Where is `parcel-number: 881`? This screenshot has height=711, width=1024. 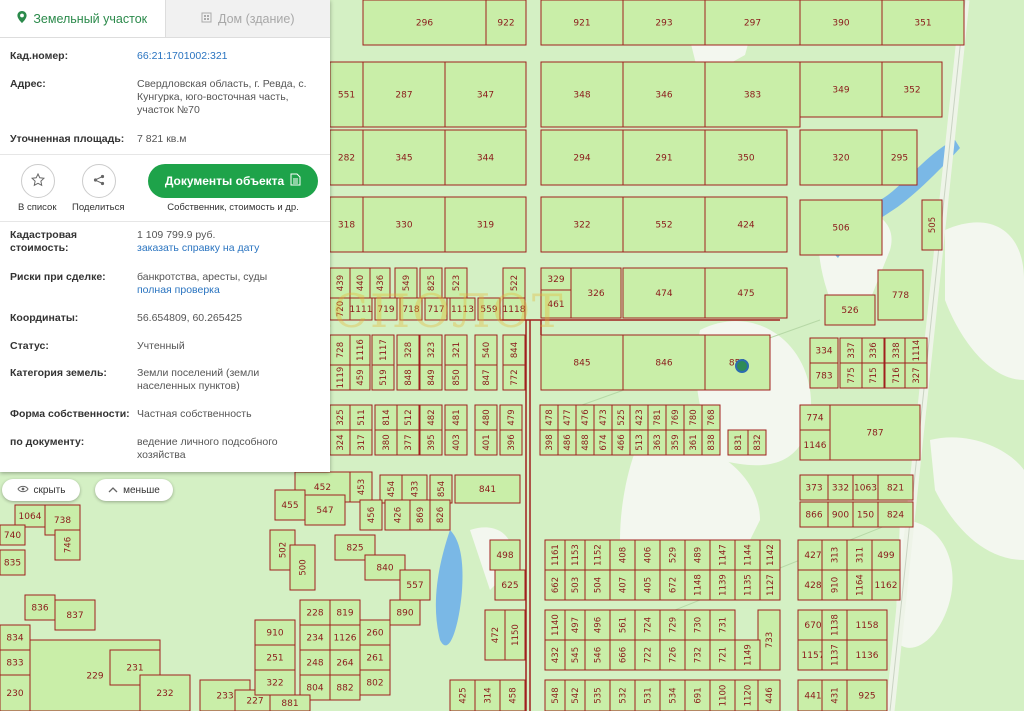 parcel-number: 881 is located at coordinates (289, 704).